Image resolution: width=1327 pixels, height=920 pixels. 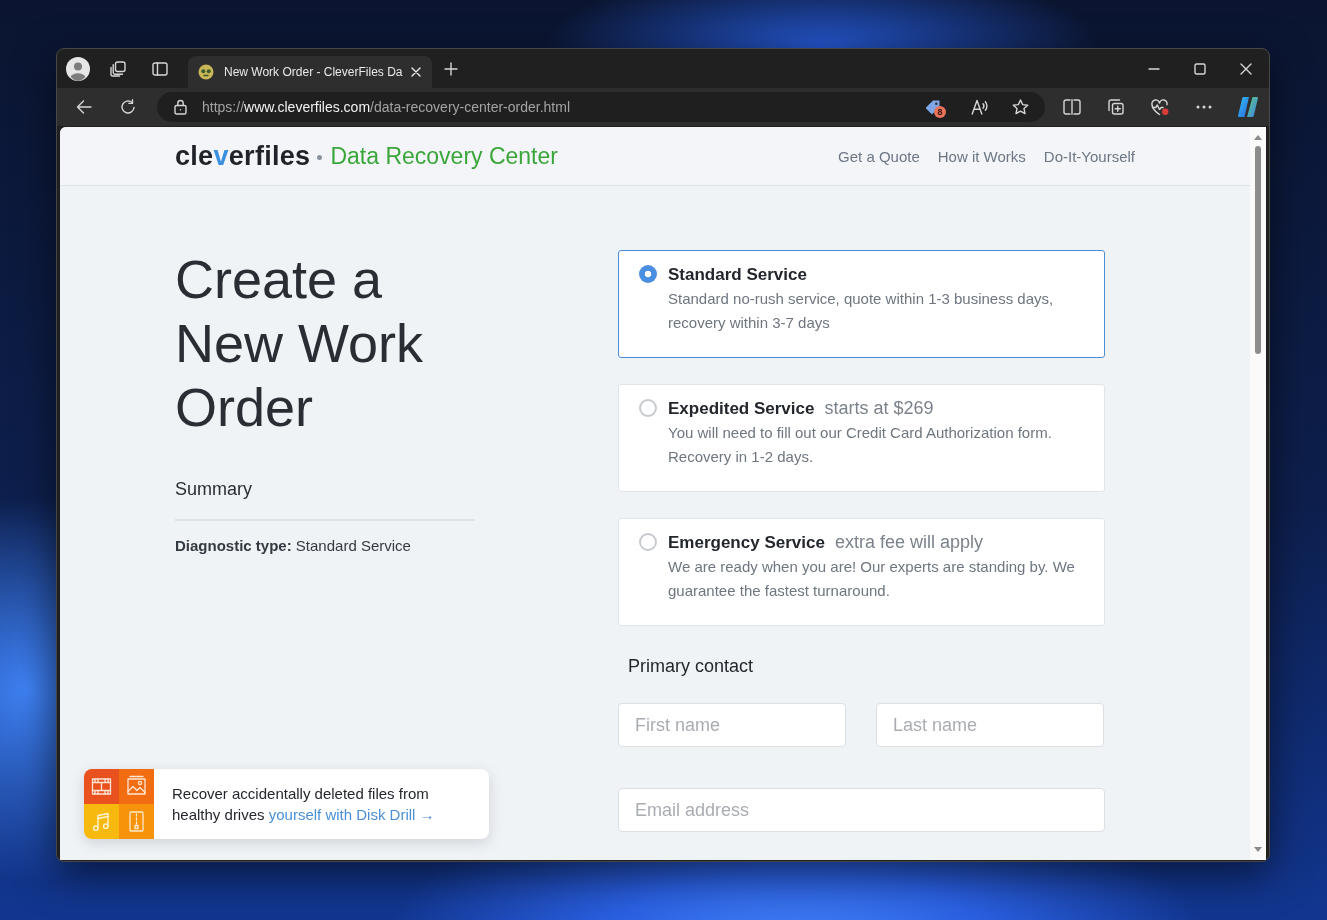 What do you see at coordinates (737, 274) in the screenshot?
I see `service-title: Standard Service` at bounding box center [737, 274].